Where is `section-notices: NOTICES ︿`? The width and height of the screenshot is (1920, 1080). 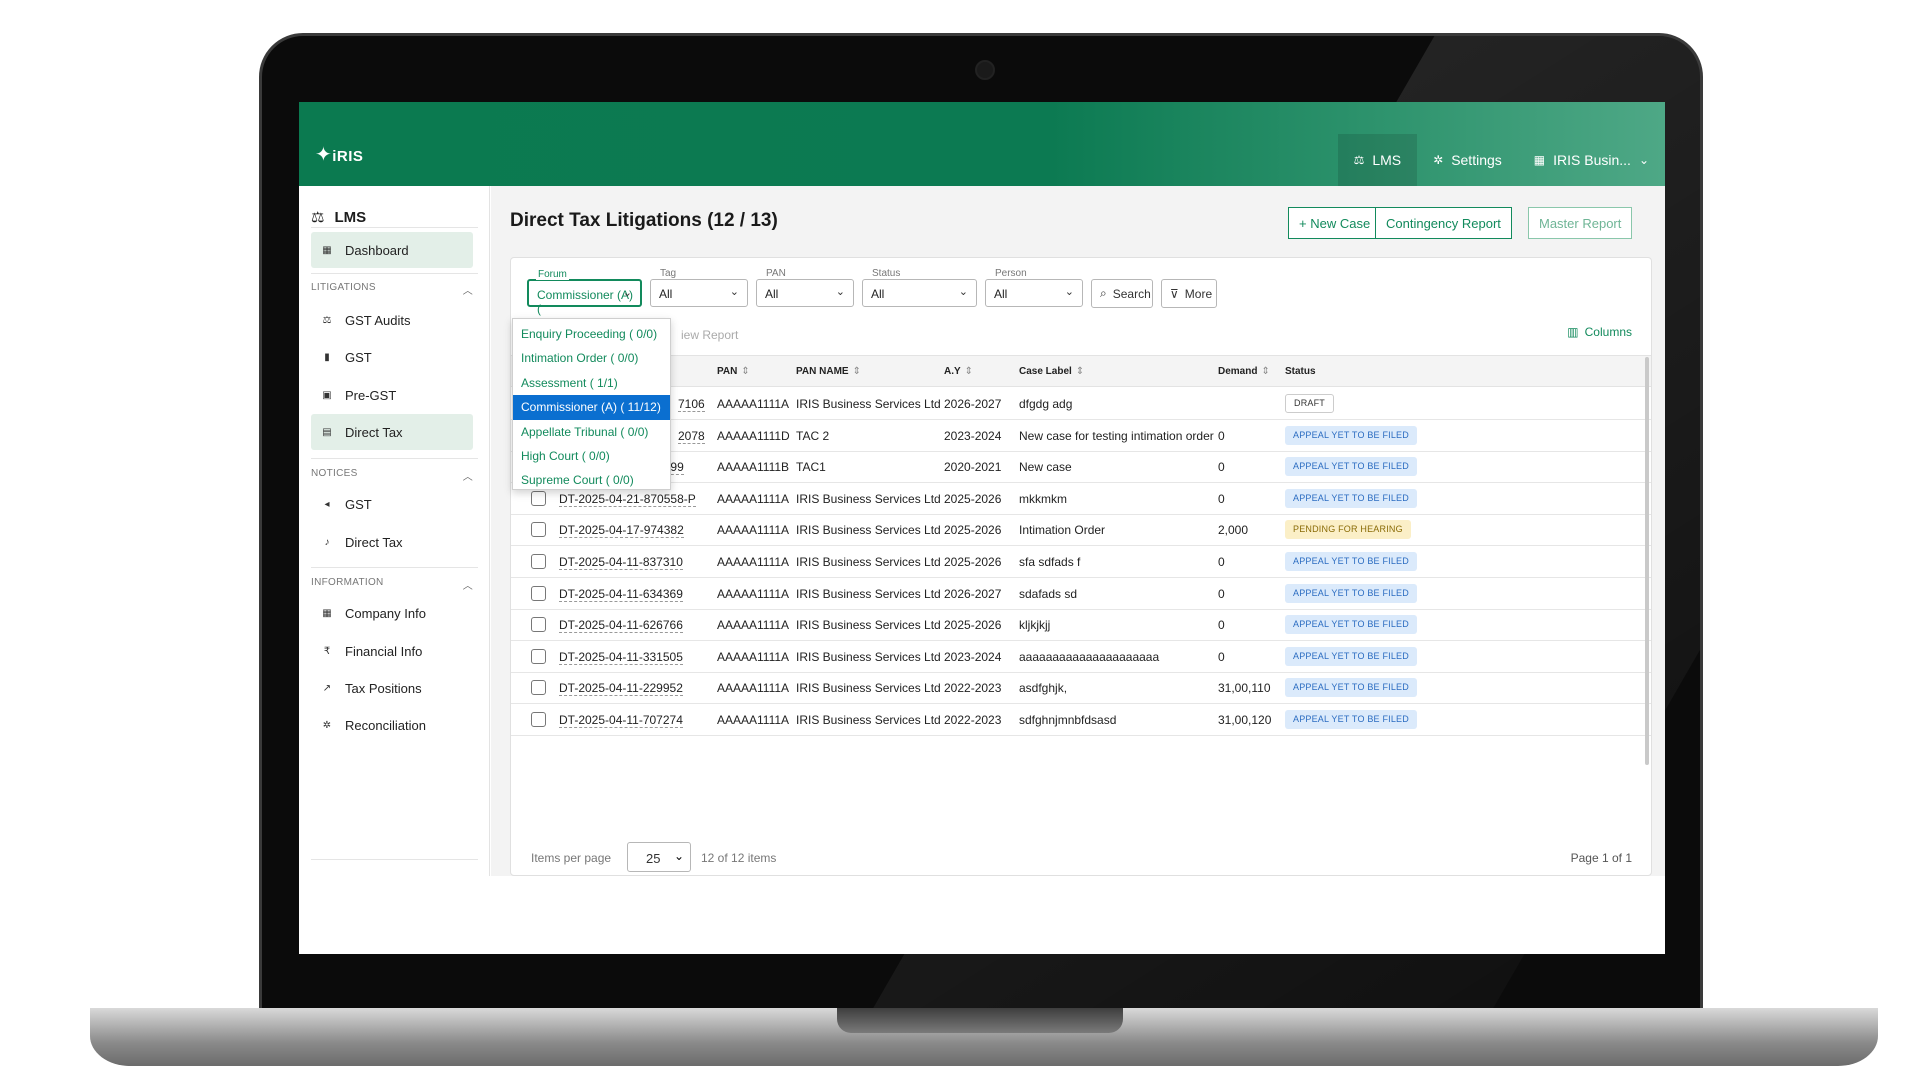
section-notices: NOTICES ︿ is located at coordinates (392, 475).